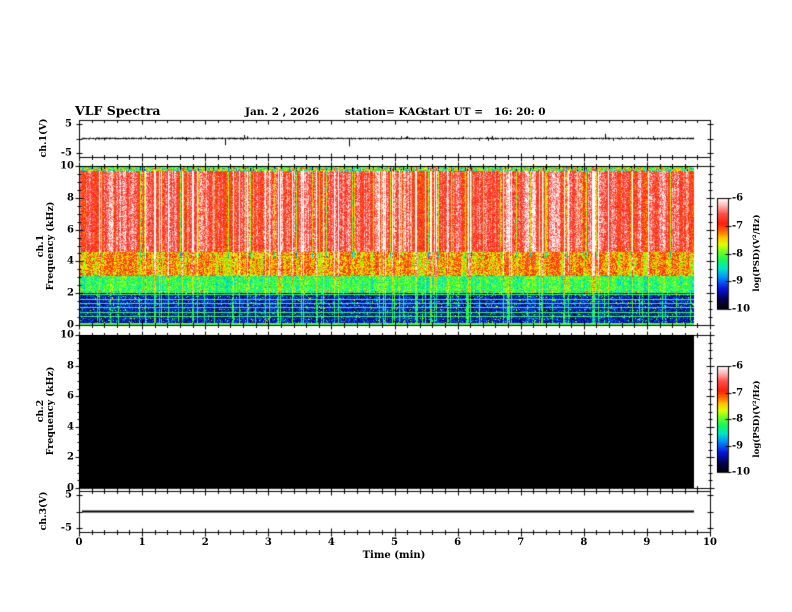  Describe the element at coordinates (67, 166) in the screenshot. I see `ch1-freq-tick-label: 10` at that location.